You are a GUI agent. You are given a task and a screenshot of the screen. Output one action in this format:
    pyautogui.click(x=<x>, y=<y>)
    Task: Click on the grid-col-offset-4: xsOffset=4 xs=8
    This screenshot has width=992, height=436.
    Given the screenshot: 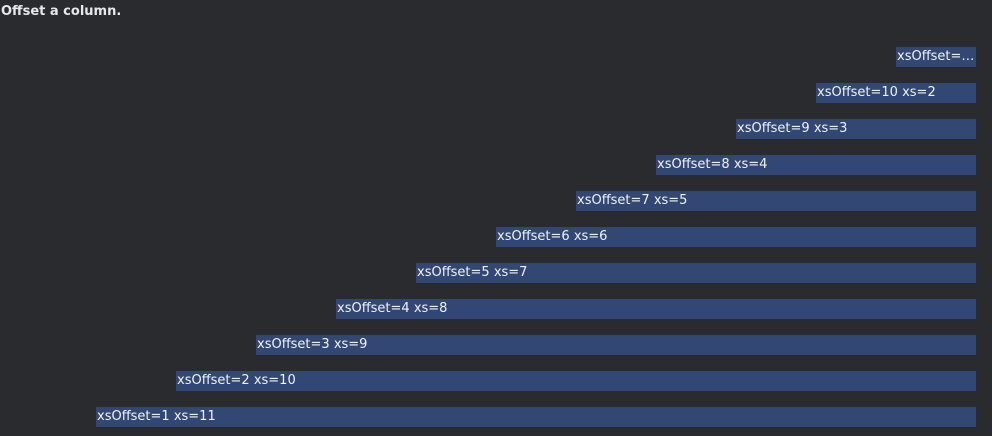 What is the action you would take?
    pyautogui.click(x=656, y=309)
    